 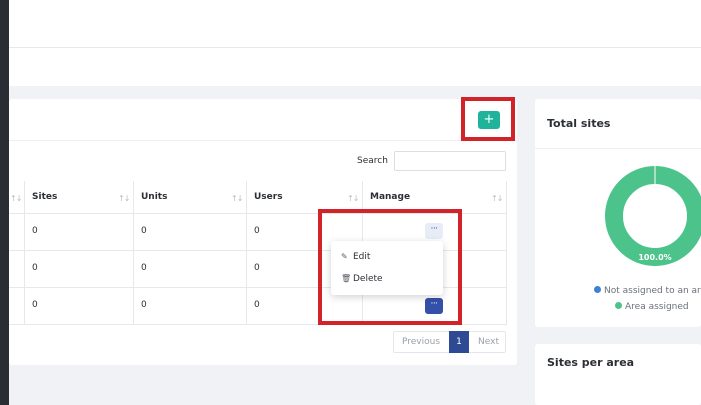 I want to click on legend-label: Area assigned, so click(x=657, y=307).